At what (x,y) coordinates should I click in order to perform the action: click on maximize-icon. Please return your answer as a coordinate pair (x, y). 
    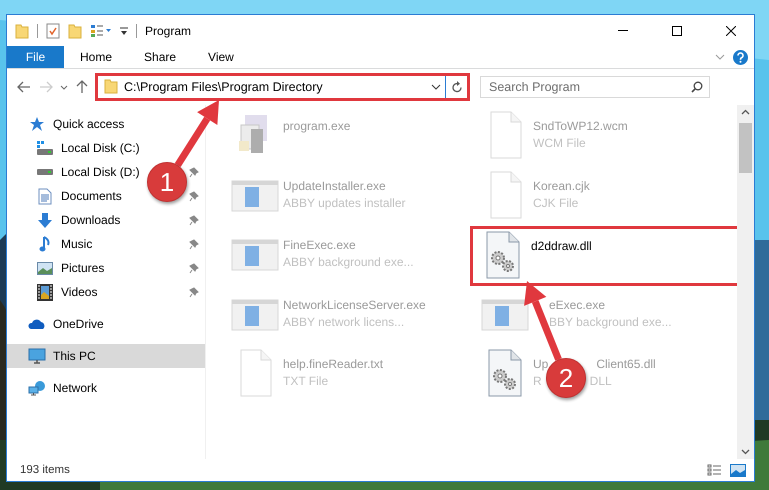
    Looking at the image, I should click on (677, 31).